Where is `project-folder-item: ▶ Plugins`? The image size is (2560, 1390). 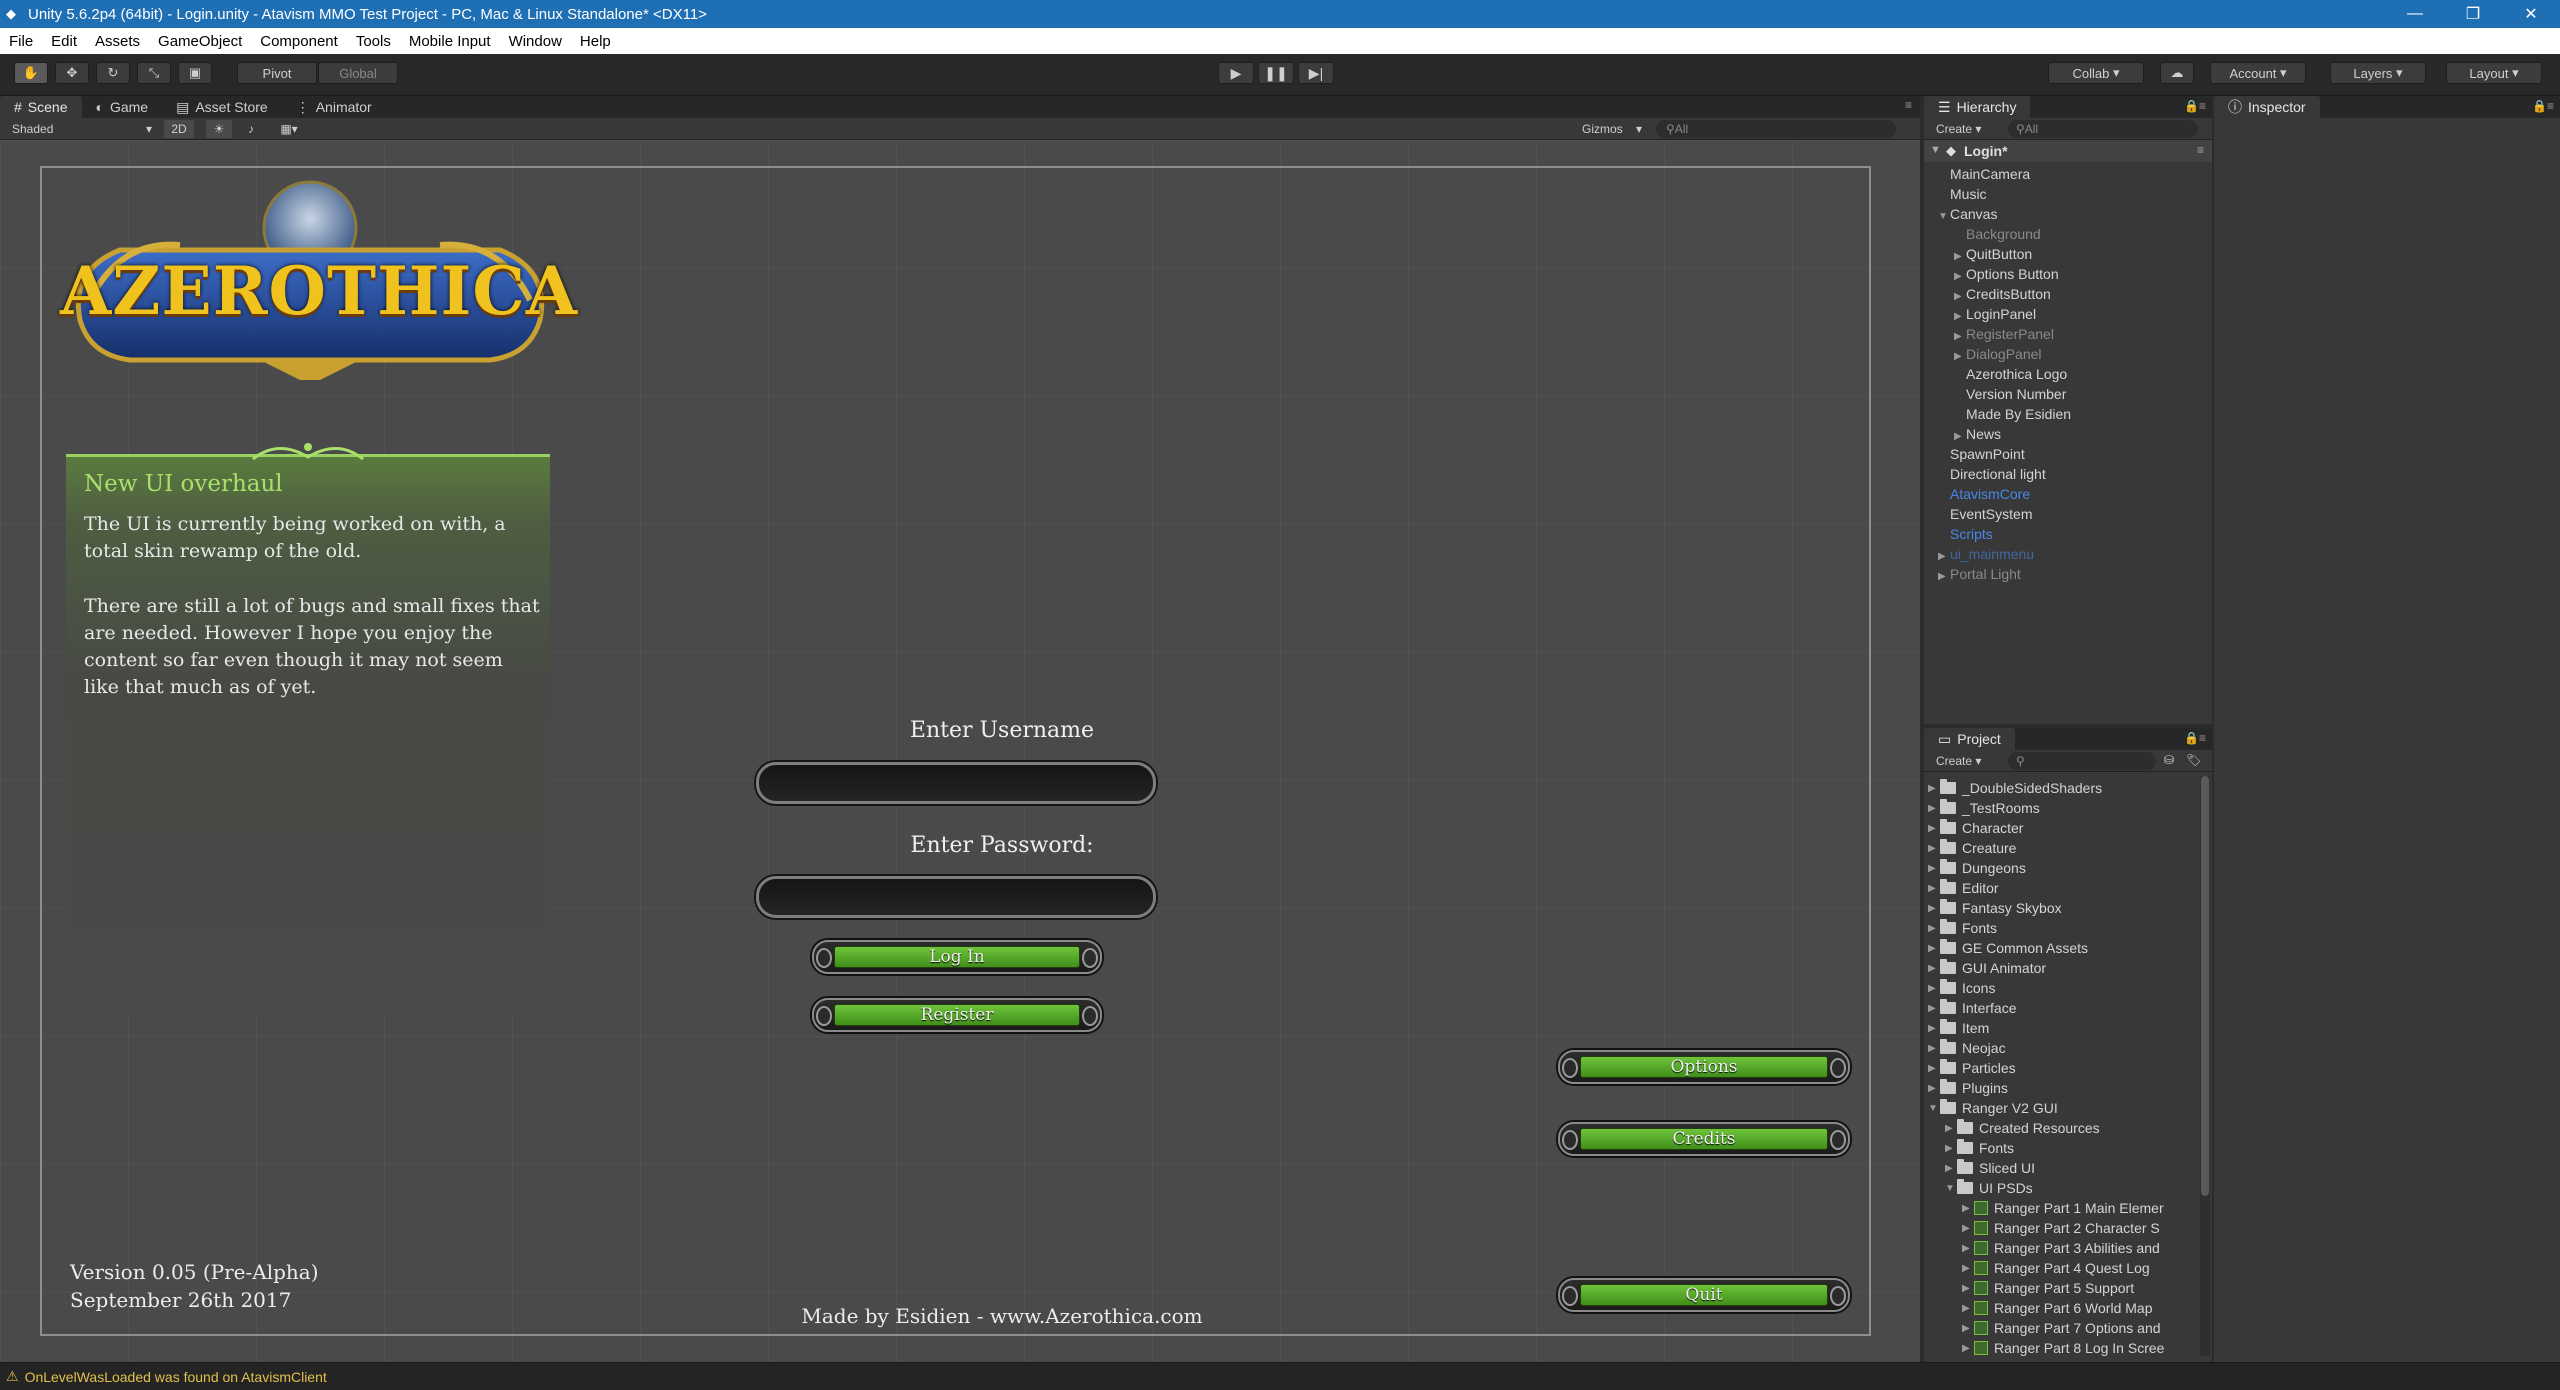
project-folder-item: ▶ Plugins is located at coordinates (1968, 1087).